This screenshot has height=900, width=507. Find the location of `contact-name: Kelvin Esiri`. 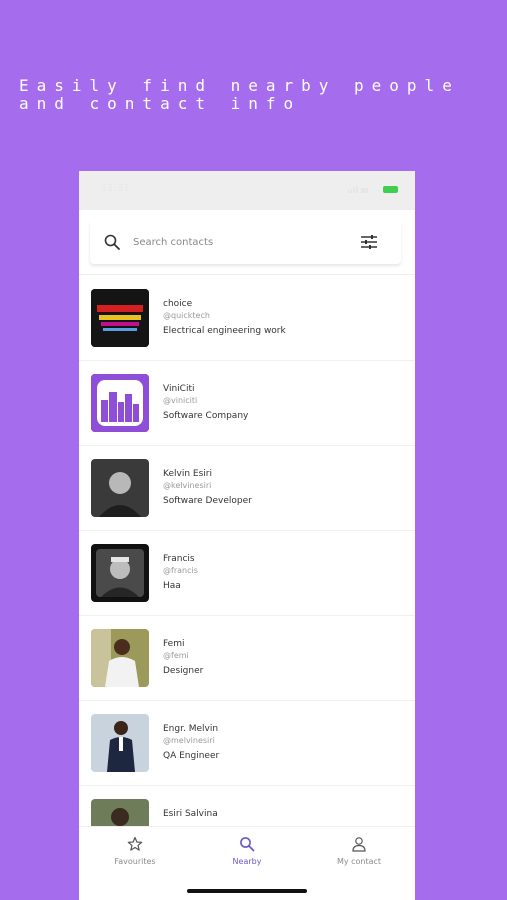

contact-name: Kelvin Esiri is located at coordinates (187, 474).